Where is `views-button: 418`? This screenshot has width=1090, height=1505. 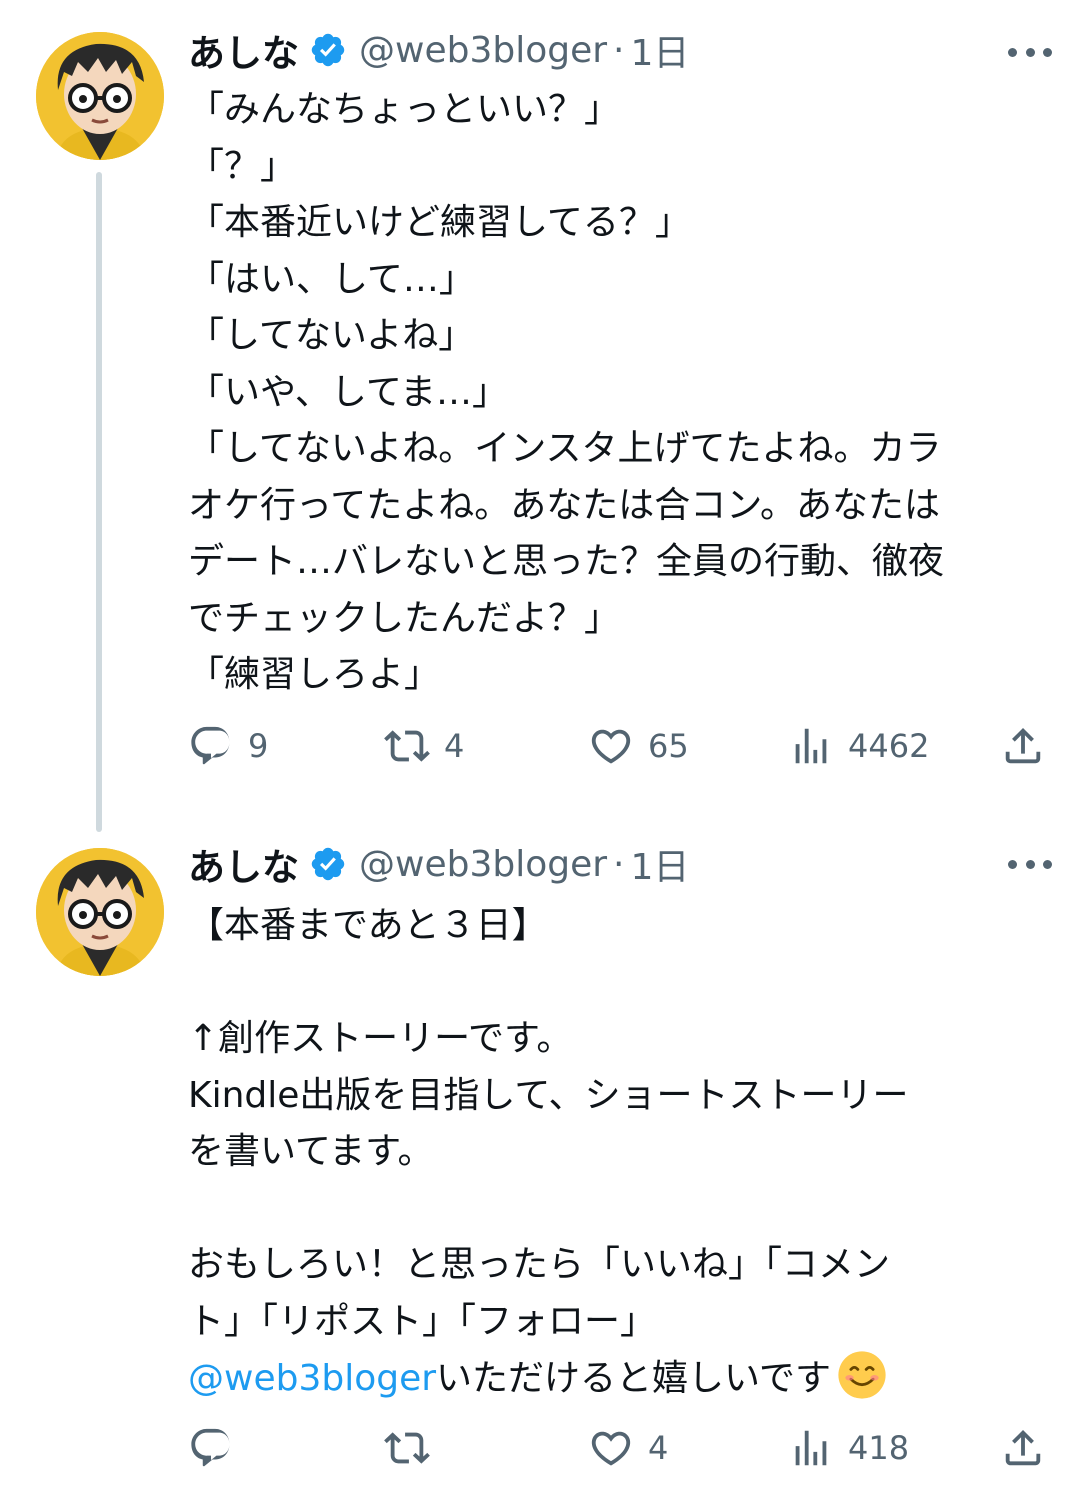
views-button: 418 is located at coordinates (848, 1448).